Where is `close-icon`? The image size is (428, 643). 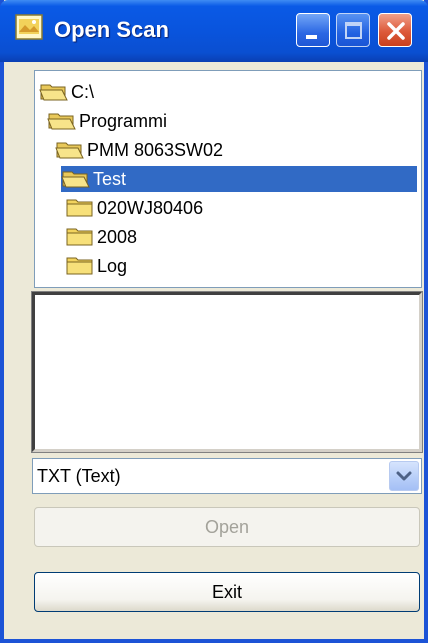
close-icon is located at coordinates (396, 31).